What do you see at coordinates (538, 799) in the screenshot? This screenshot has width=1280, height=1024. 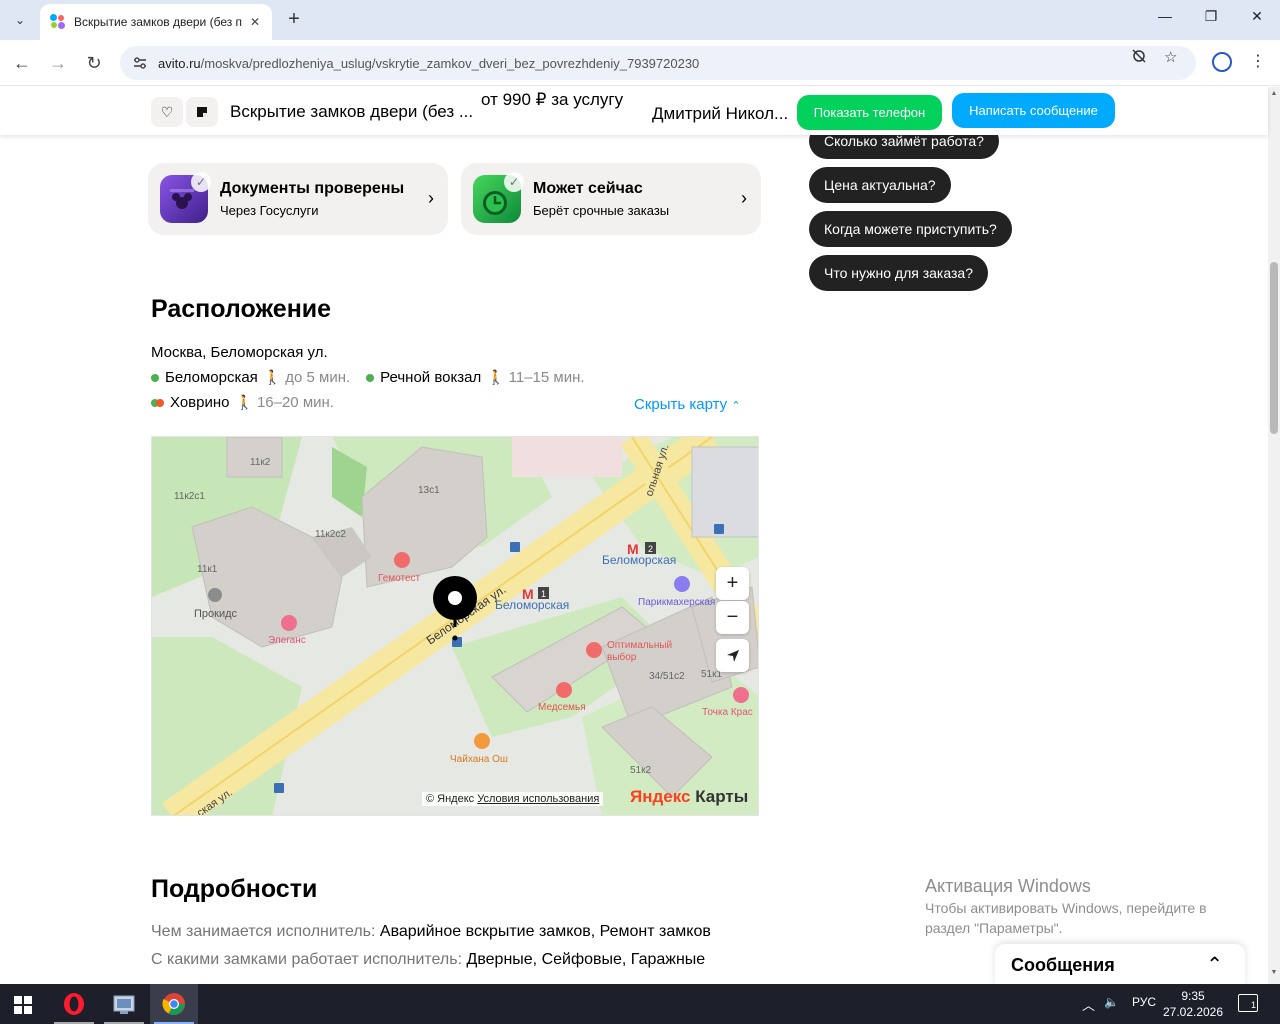 I see `map-terms-link: Условия использования` at bounding box center [538, 799].